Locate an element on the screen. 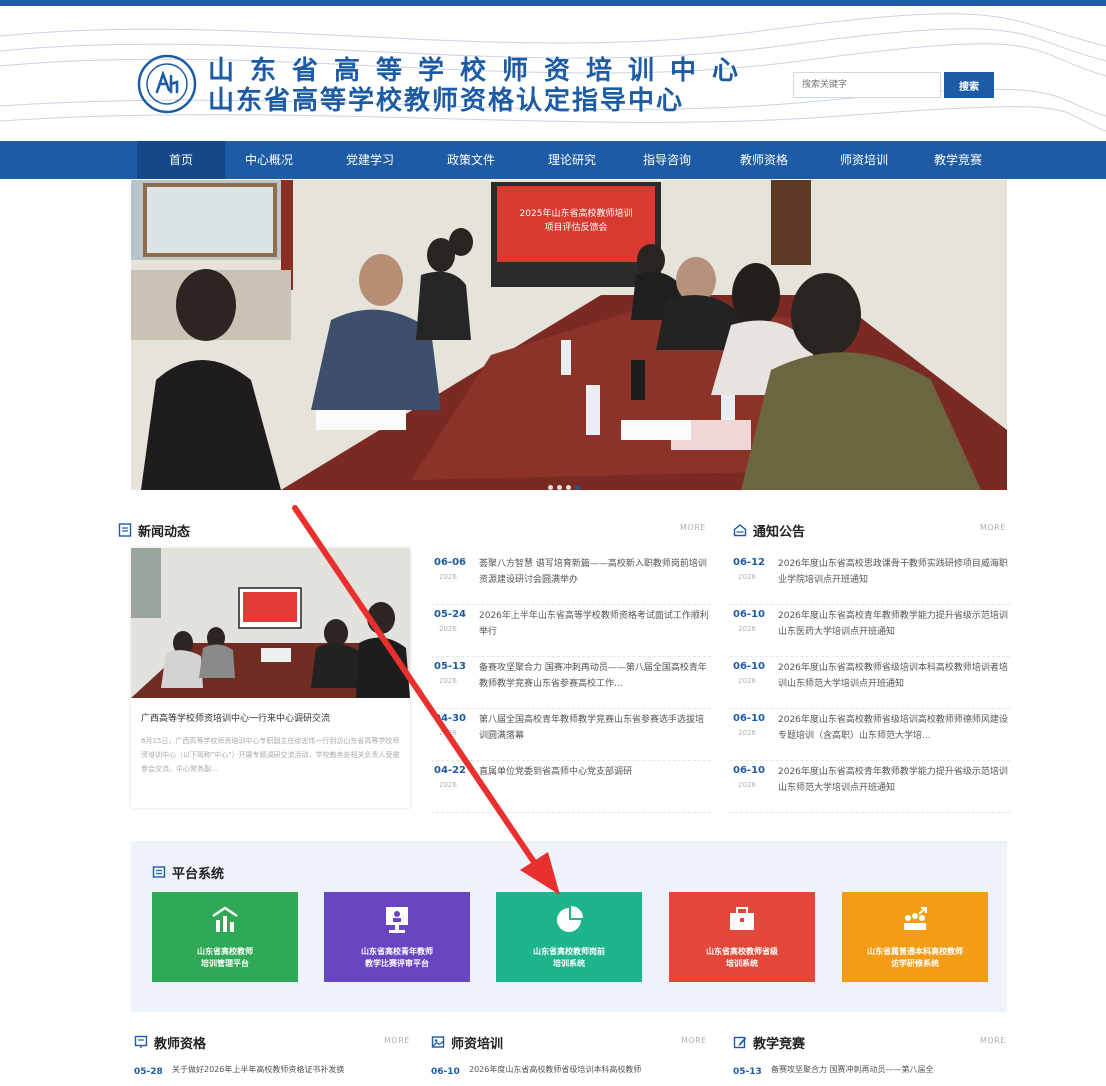 The height and width of the screenshot is (1086, 1106). pie-icon is located at coordinates (570, 919).